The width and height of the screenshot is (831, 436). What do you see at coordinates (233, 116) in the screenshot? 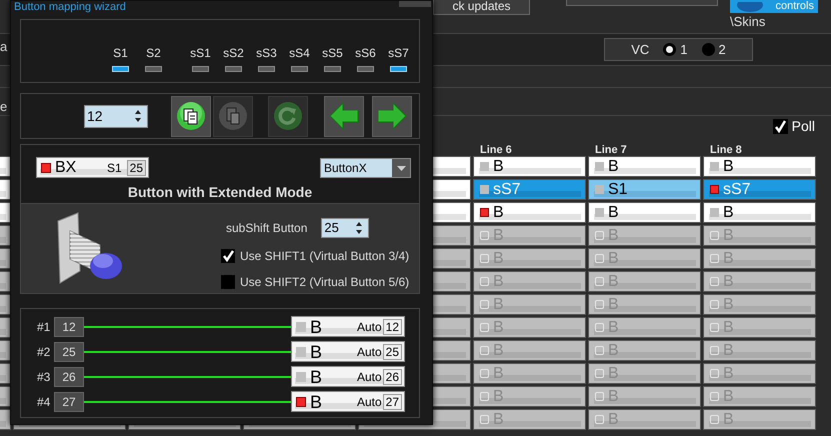
I see `clipboard-icon` at bounding box center [233, 116].